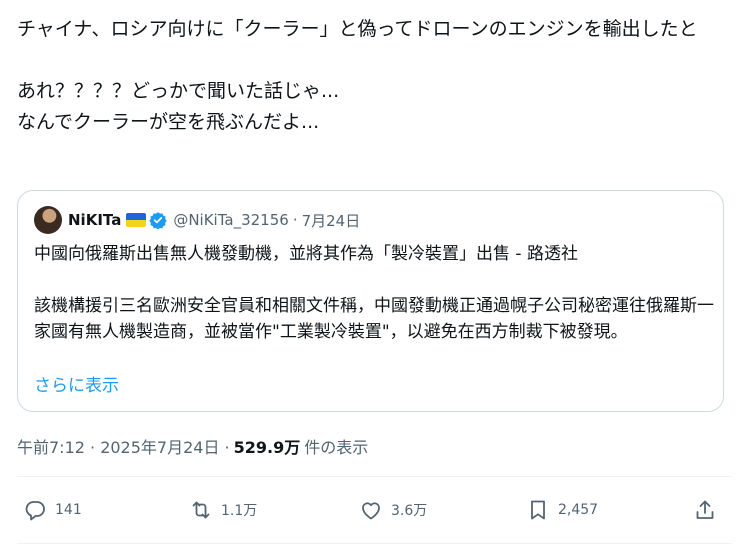 The width and height of the screenshot is (747, 546). What do you see at coordinates (705, 509) in the screenshot?
I see `share-icon` at bounding box center [705, 509].